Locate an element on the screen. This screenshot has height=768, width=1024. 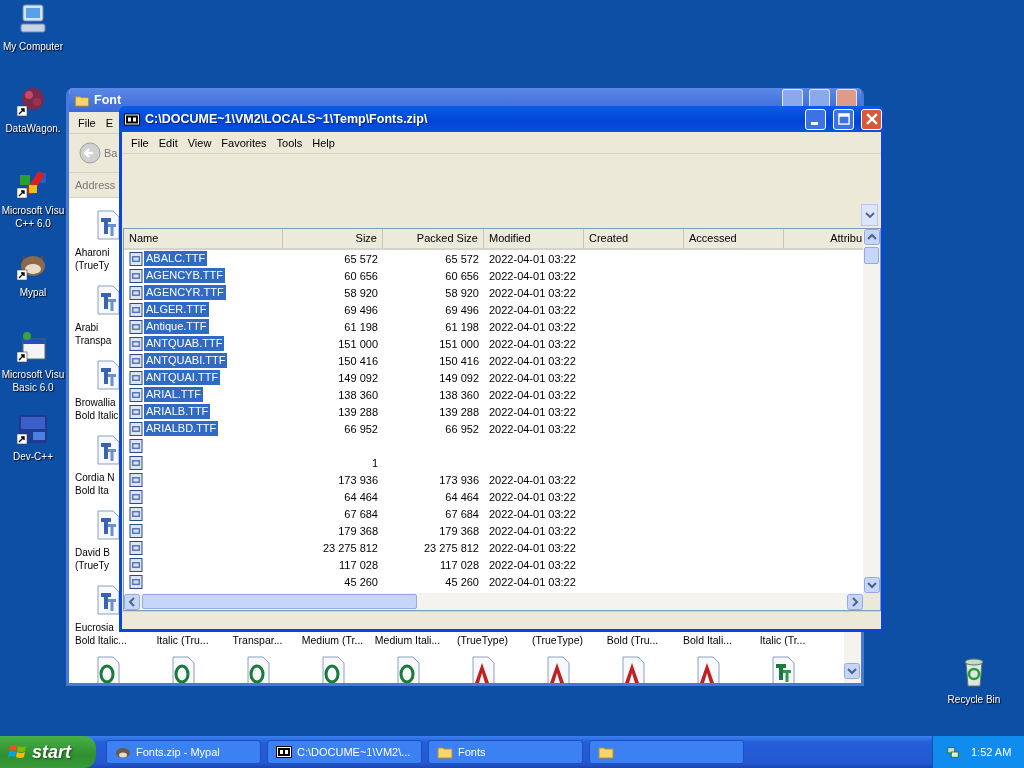
file-name: ANTQUAB.TTF is located at coordinates (184, 343).